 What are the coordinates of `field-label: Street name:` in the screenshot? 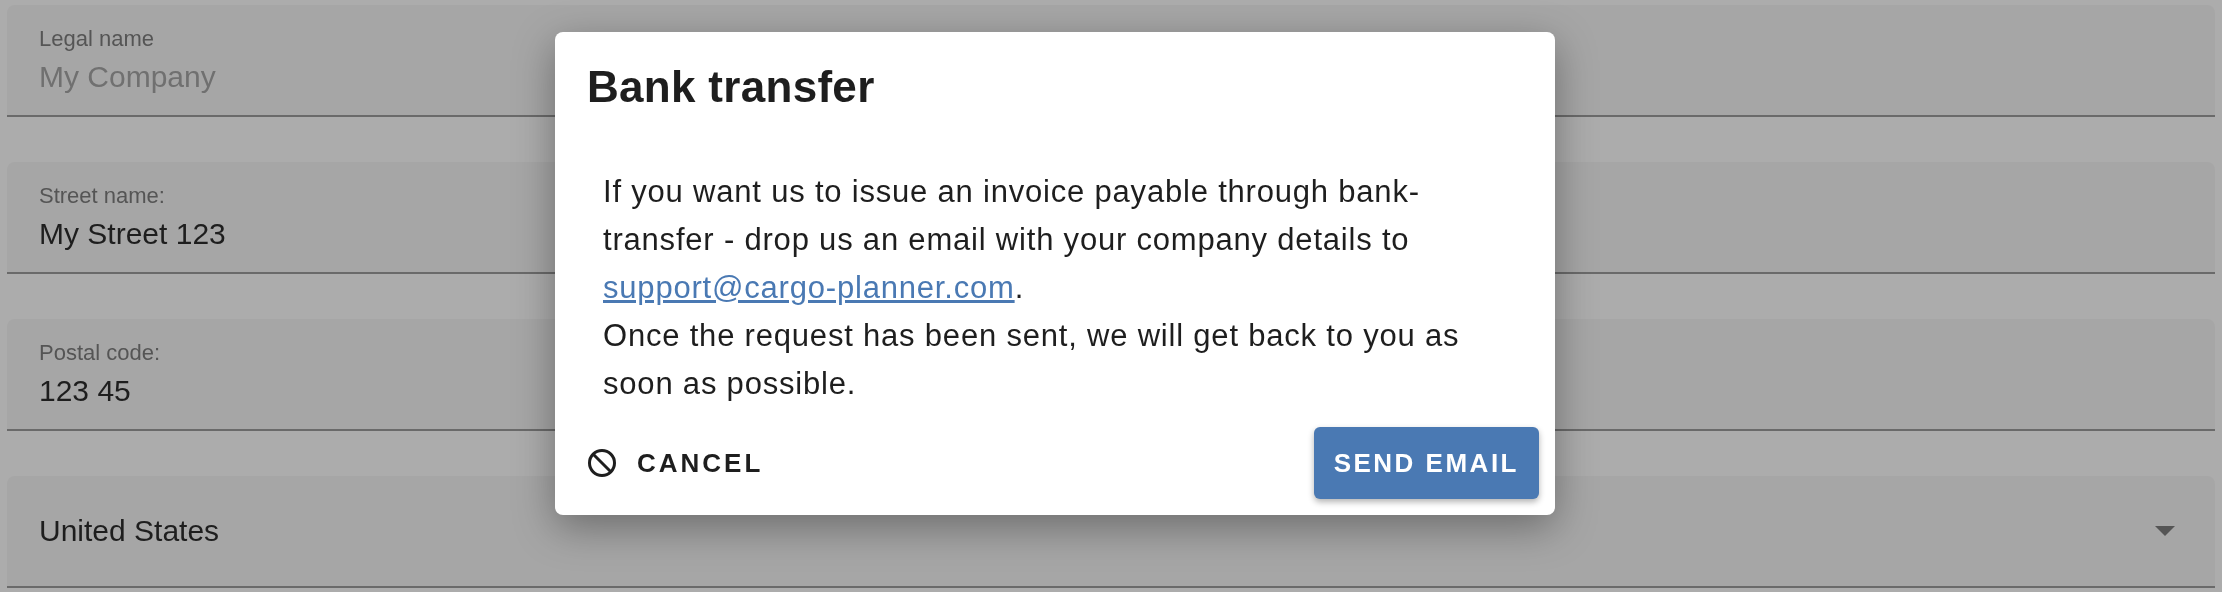 It's located at (102, 196).